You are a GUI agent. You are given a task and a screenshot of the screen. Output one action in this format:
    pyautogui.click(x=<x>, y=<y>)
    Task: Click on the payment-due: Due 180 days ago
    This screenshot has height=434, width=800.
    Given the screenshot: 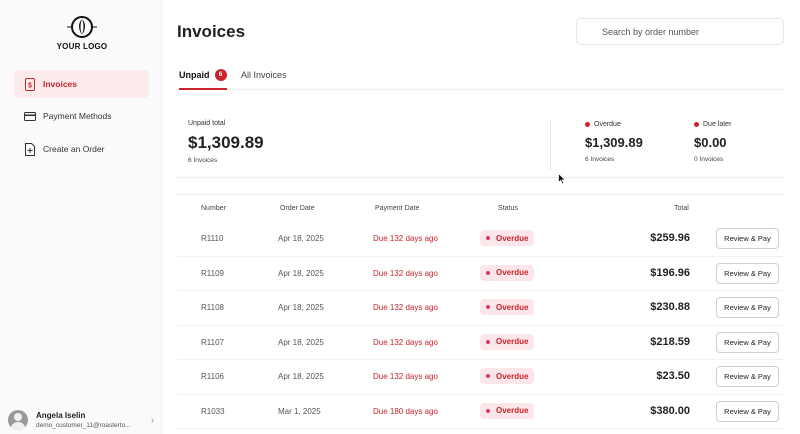 What is the action you would take?
    pyautogui.click(x=405, y=411)
    